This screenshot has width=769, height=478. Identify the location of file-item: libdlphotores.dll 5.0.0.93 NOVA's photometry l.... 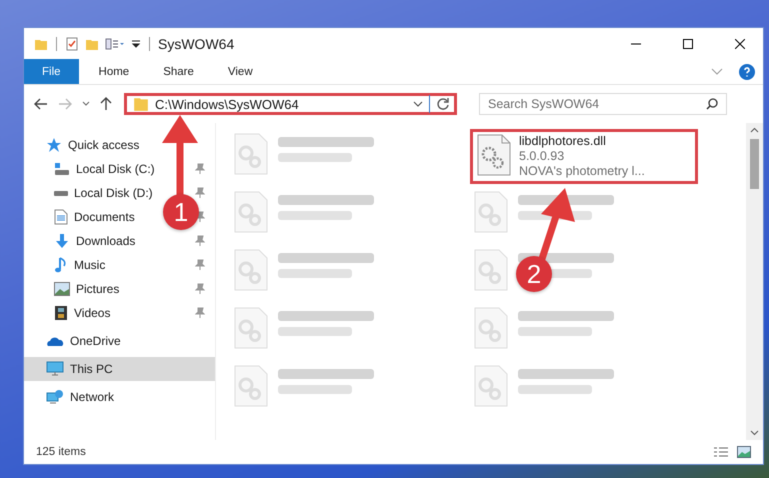
(584, 156).